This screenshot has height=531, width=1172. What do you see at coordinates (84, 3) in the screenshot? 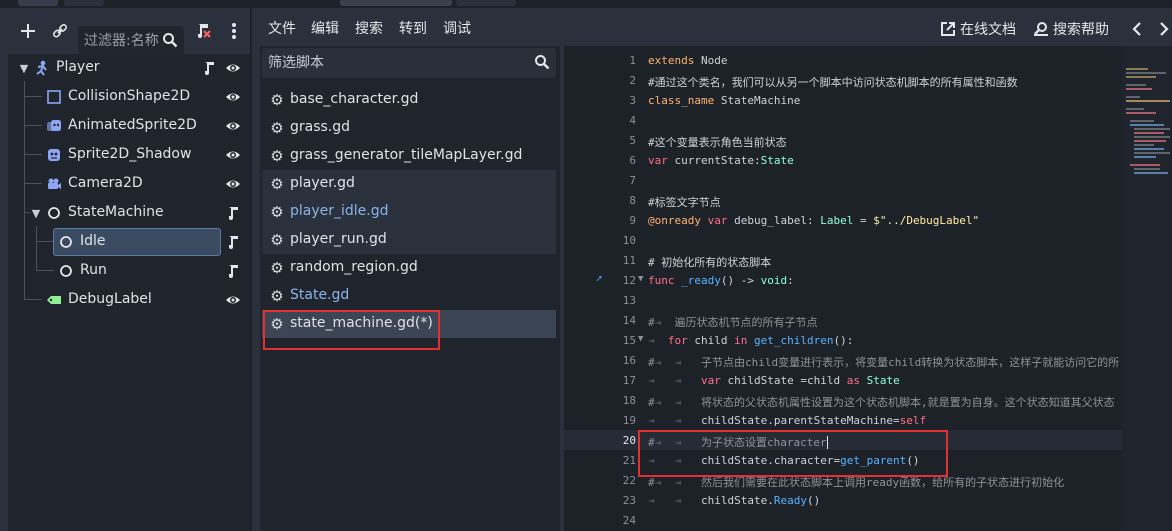
I see `tab-import` at bounding box center [84, 3].